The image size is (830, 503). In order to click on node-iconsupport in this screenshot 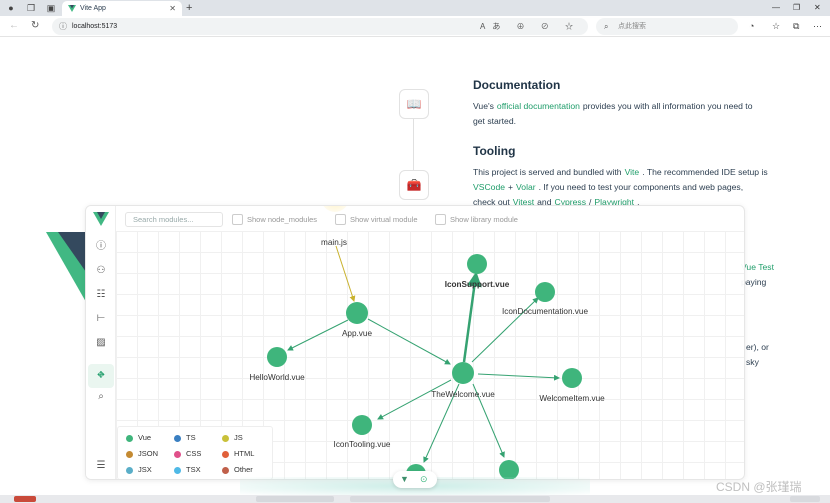, I will do `click(477, 264)`.